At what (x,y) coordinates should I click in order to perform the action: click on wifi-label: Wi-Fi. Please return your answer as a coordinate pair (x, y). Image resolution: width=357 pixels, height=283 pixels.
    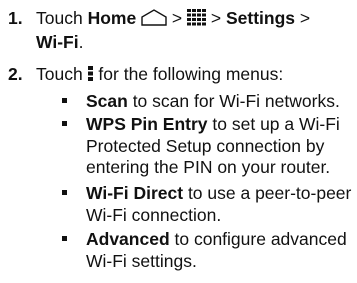
    Looking at the image, I should click on (57, 41).